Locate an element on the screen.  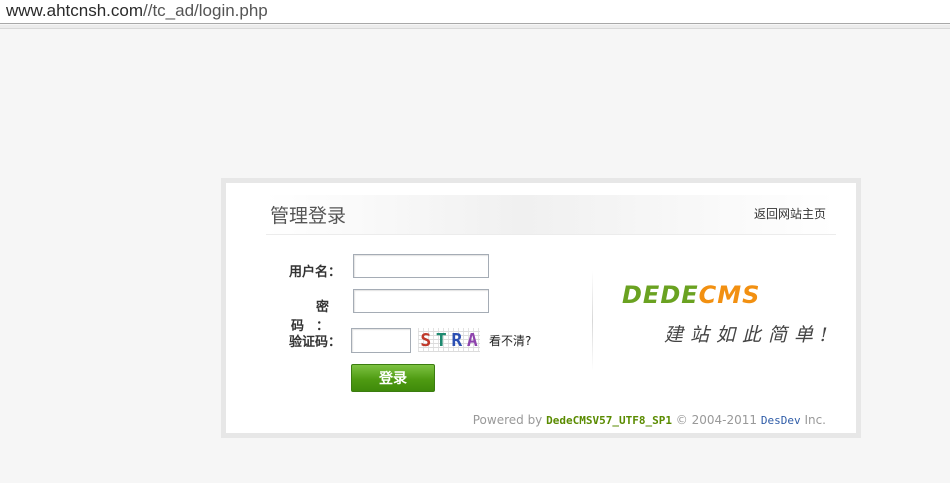
captcha-input is located at coordinates (381, 340).